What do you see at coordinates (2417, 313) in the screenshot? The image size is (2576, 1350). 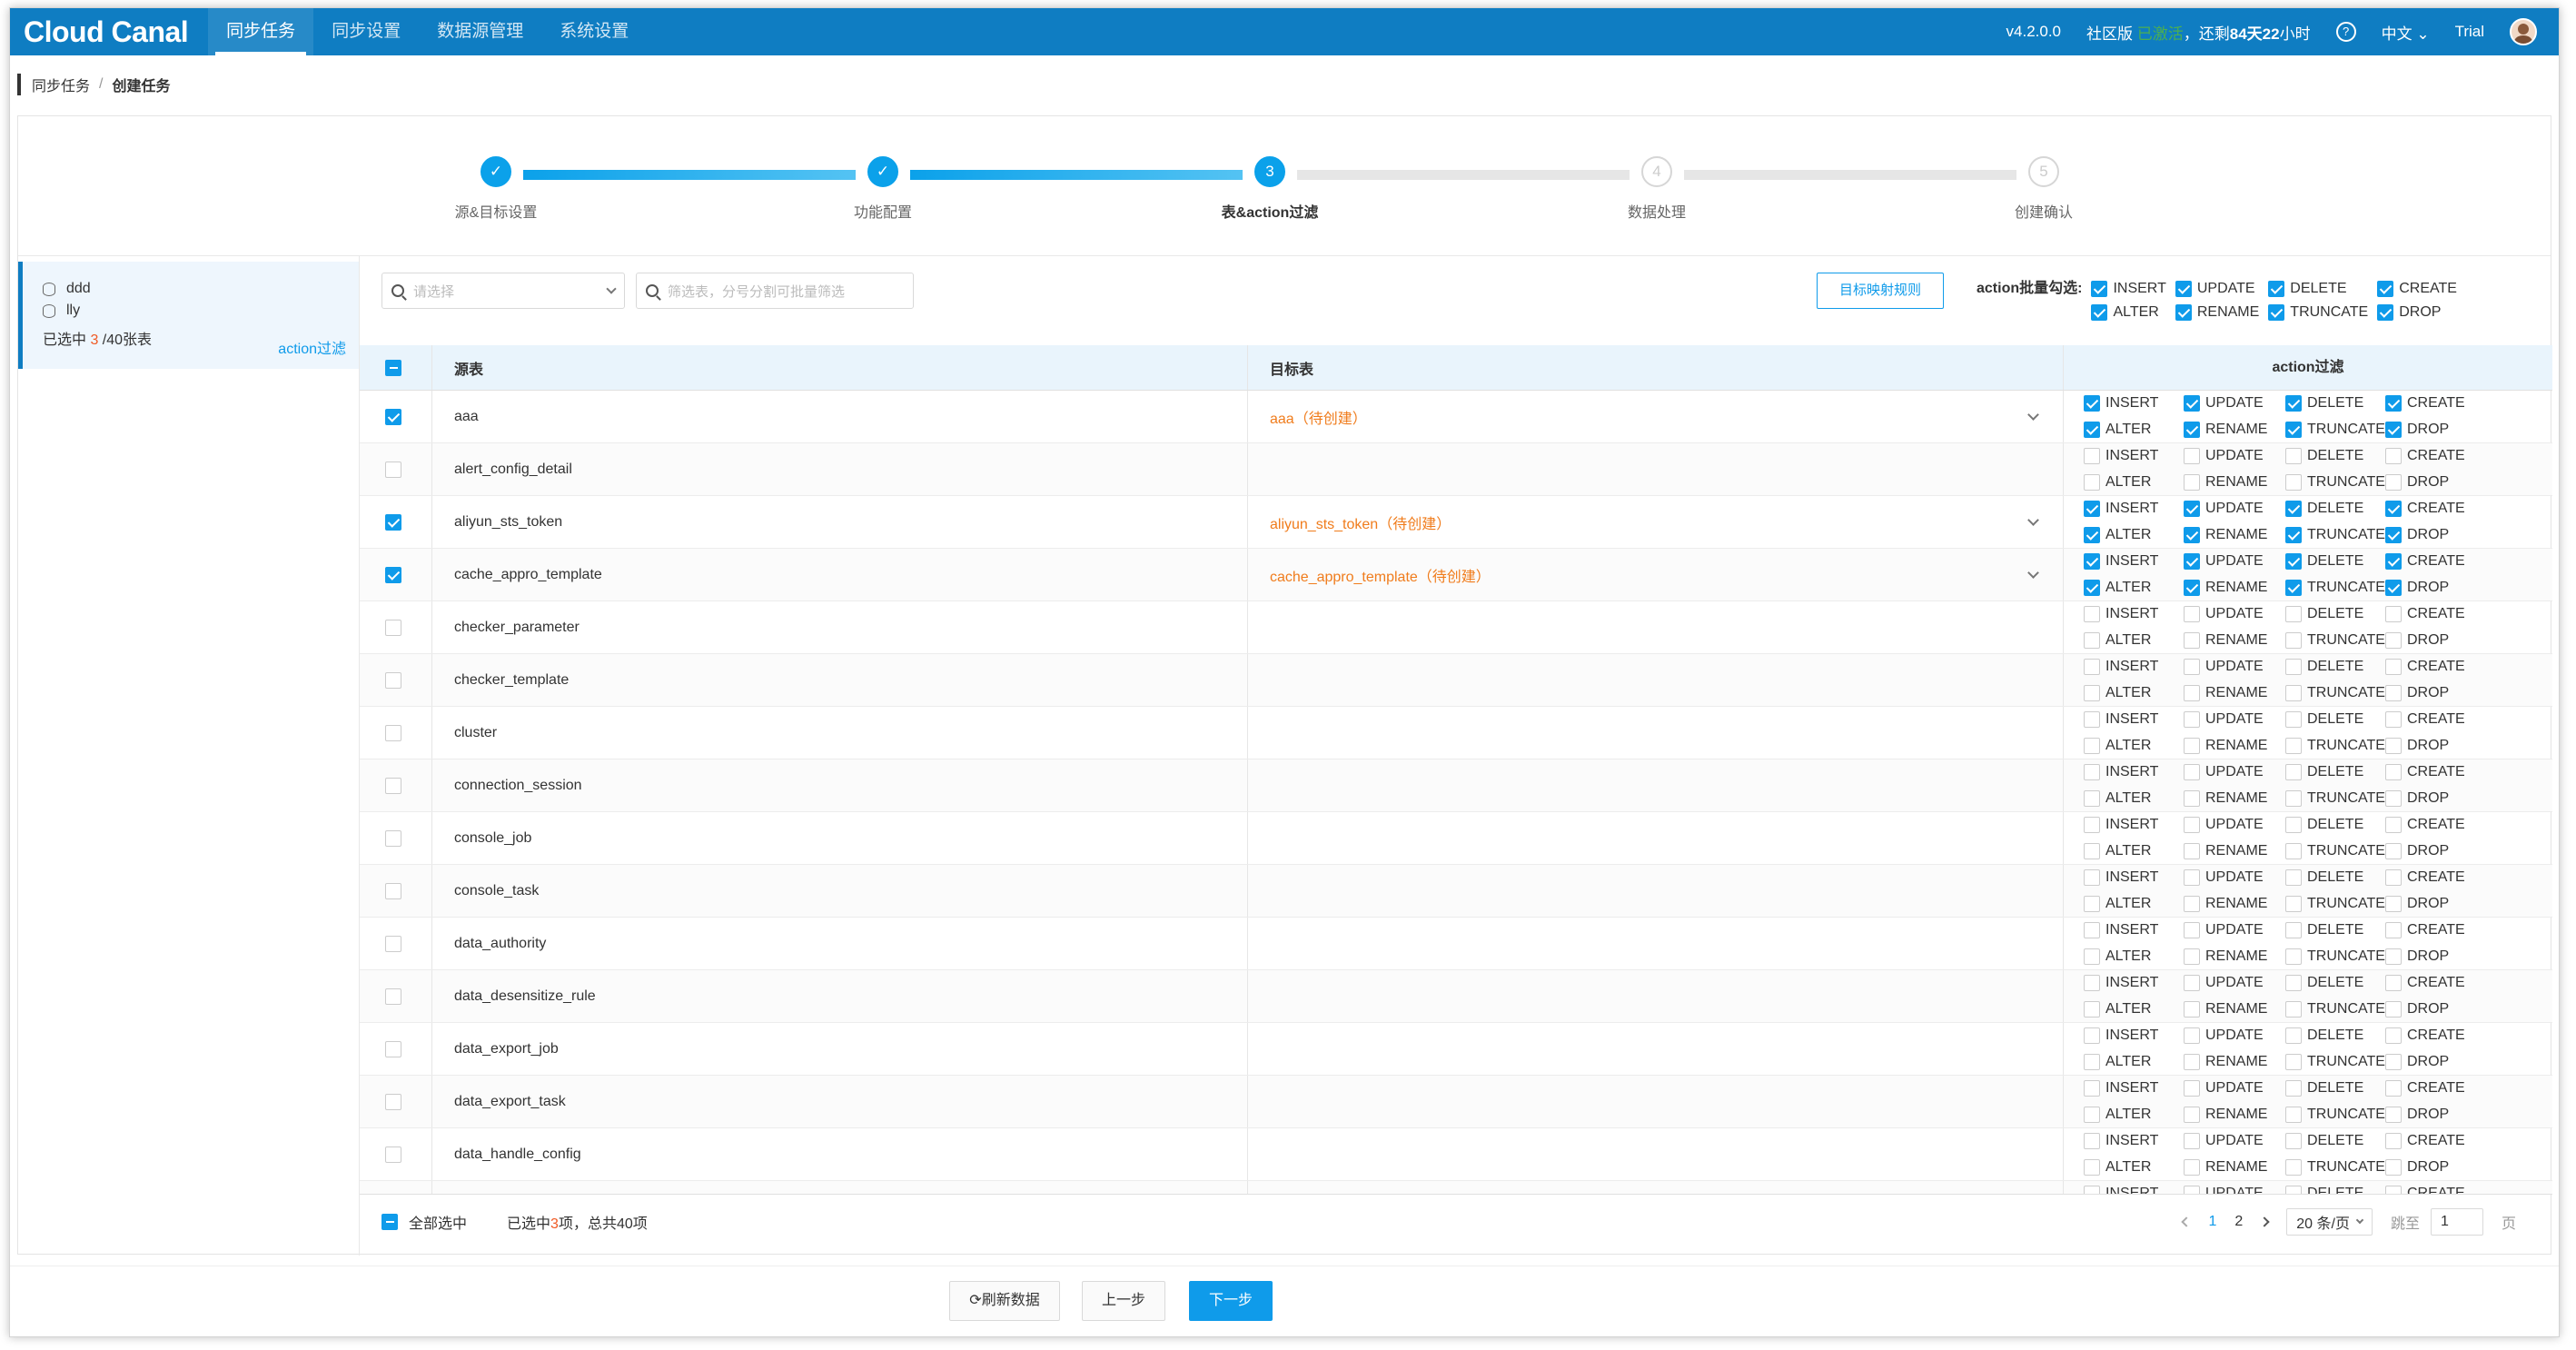 I see `batch-drop-option: DROP` at bounding box center [2417, 313].